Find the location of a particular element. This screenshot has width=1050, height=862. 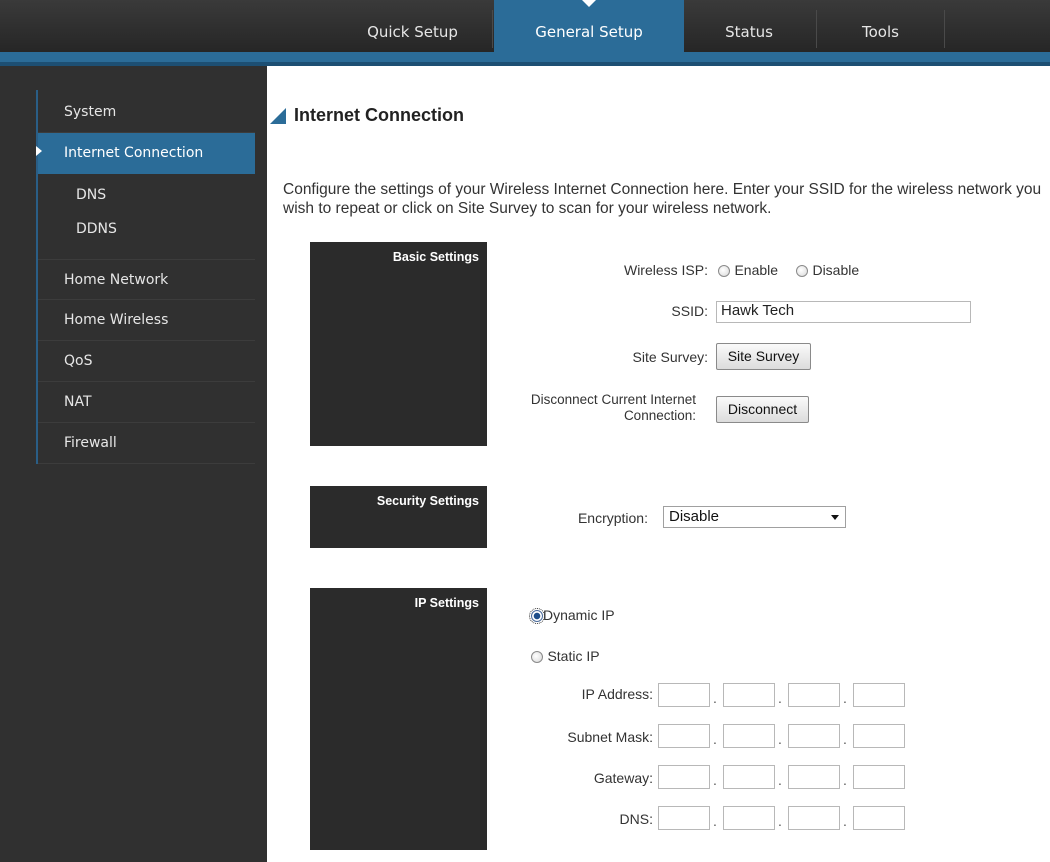

chevron-down-icon is located at coordinates (835, 517).